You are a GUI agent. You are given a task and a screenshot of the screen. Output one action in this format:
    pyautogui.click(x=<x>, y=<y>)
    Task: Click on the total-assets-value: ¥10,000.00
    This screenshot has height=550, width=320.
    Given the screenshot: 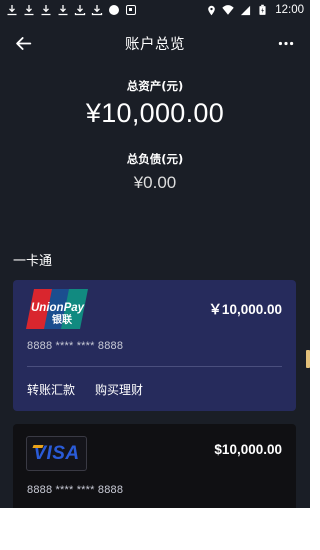 What is the action you would take?
    pyautogui.click(x=155, y=113)
    